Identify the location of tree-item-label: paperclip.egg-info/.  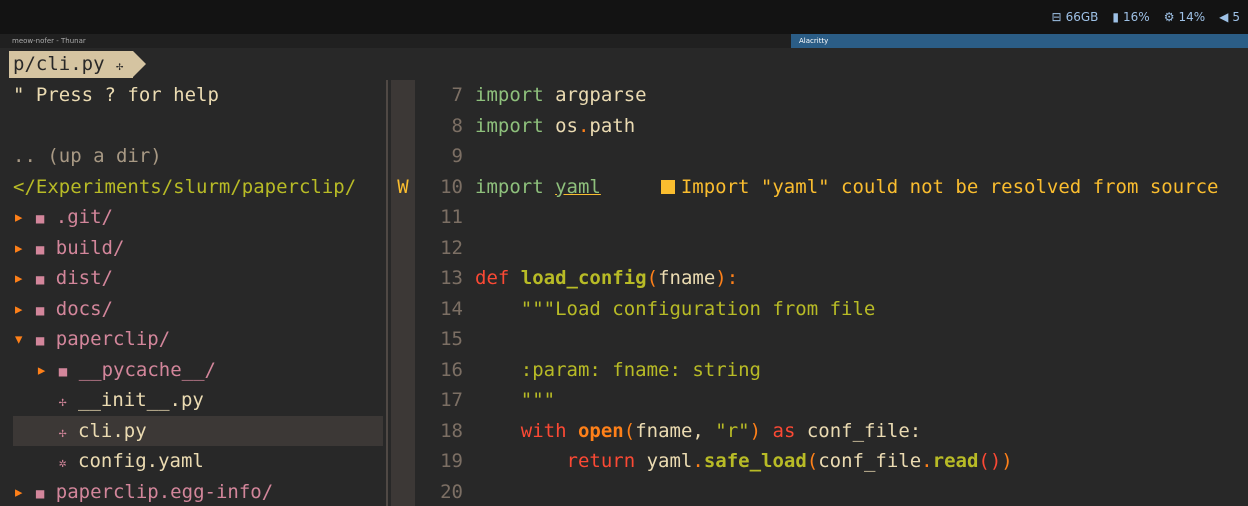
(164, 491).